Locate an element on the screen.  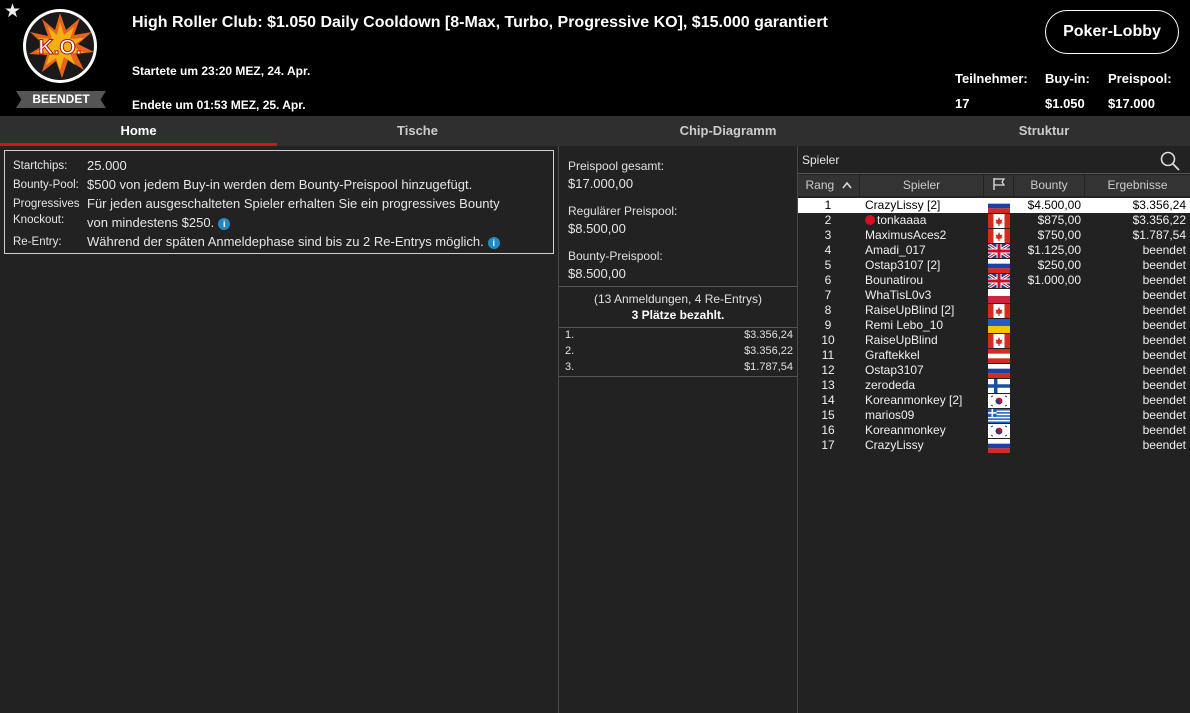
player-rank: 7 is located at coordinates (828, 295).